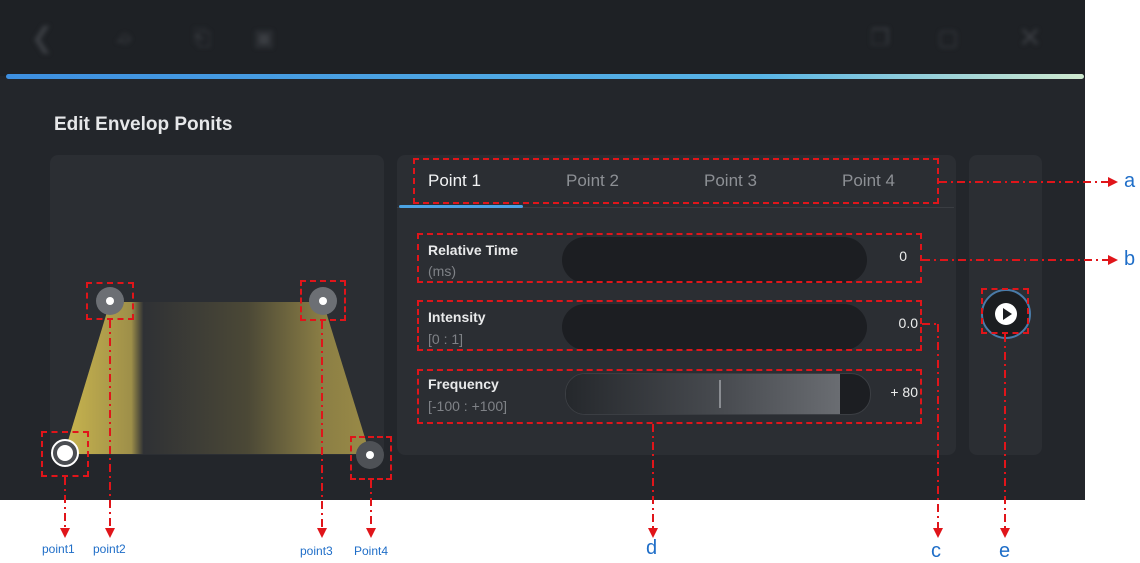 Image resolution: width=1140 pixels, height=563 pixels. What do you see at coordinates (58, 549) in the screenshot?
I see `annotation-label-point1: point1` at bounding box center [58, 549].